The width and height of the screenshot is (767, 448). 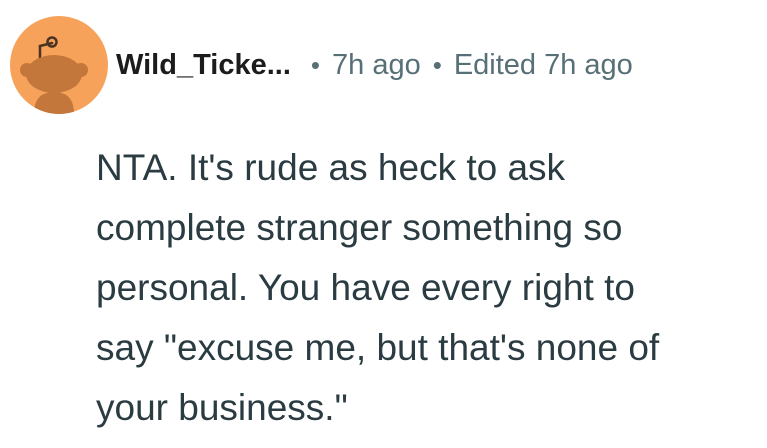 I want to click on comment-line: say "excuse me, but that's none of, so click(x=378, y=347).